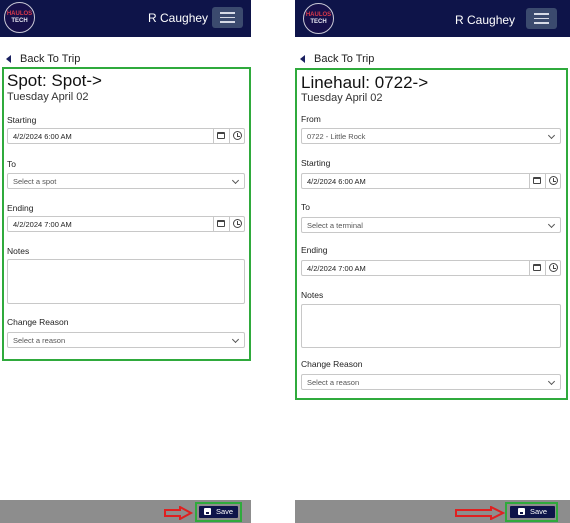  What do you see at coordinates (126, 181) in the screenshot?
I see `to-spot-select: Select a spot` at bounding box center [126, 181].